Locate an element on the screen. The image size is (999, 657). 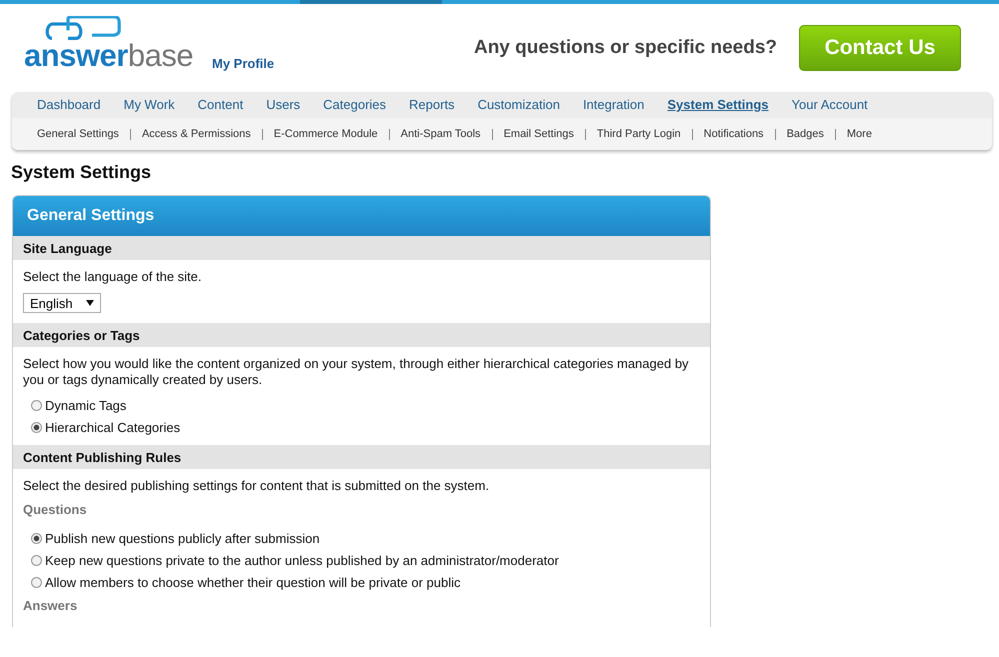
page-title: System Settings is located at coordinates (81, 172).